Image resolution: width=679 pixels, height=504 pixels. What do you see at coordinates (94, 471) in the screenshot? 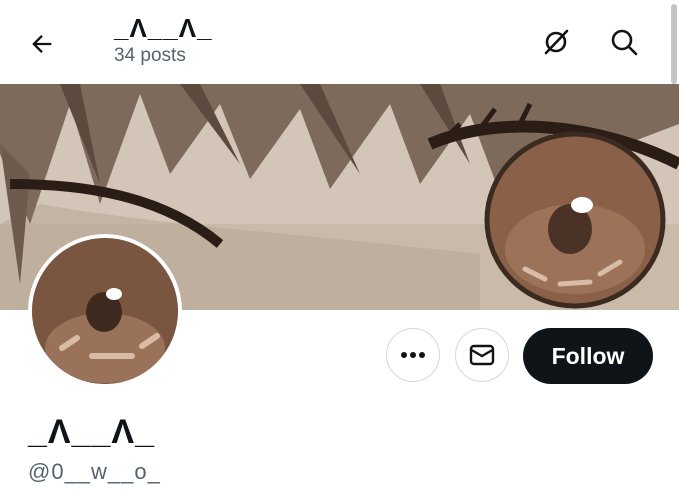
I see `user-handle: @0__w__o_` at bounding box center [94, 471].